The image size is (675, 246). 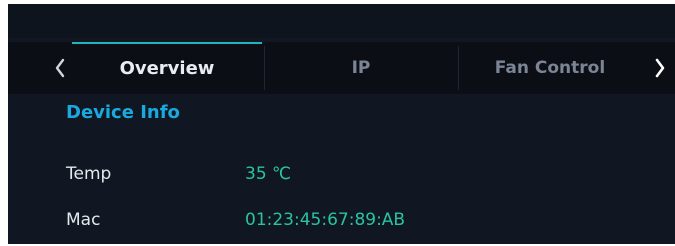 I want to click on tab-overview-label: Overview, so click(x=167, y=68).